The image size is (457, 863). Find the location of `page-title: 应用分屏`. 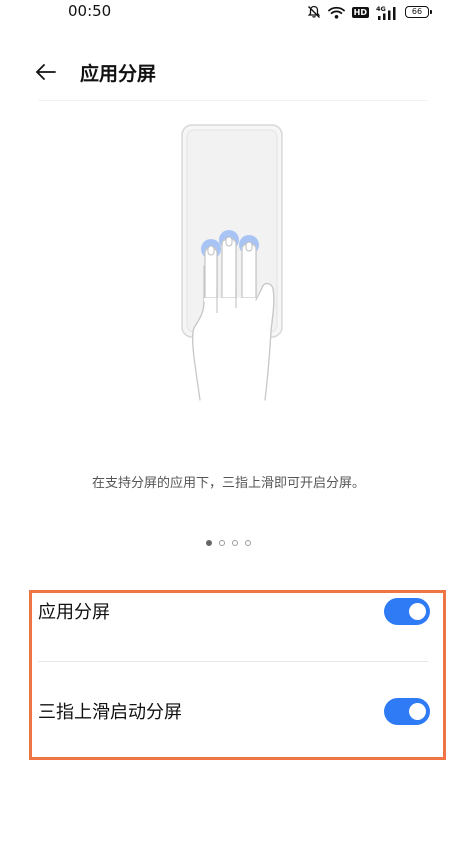

page-title: 应用分屏 is located at coordinates (118, 74).